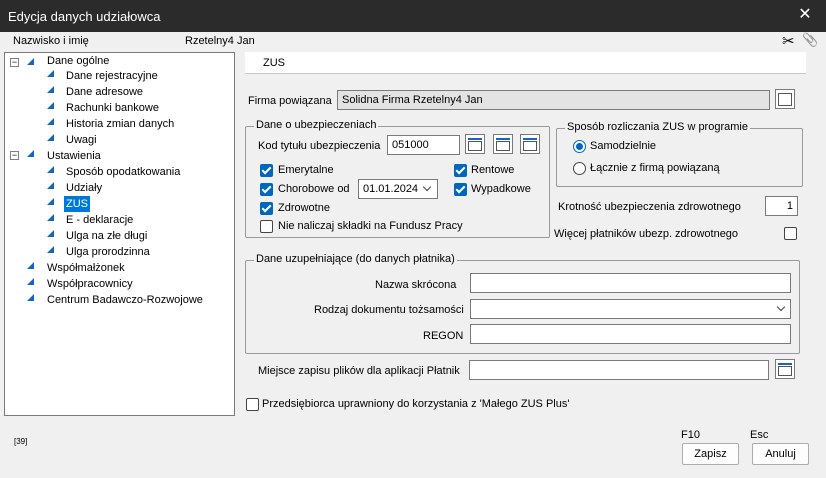  I want to click on firma-select-button, so click(785, 99).